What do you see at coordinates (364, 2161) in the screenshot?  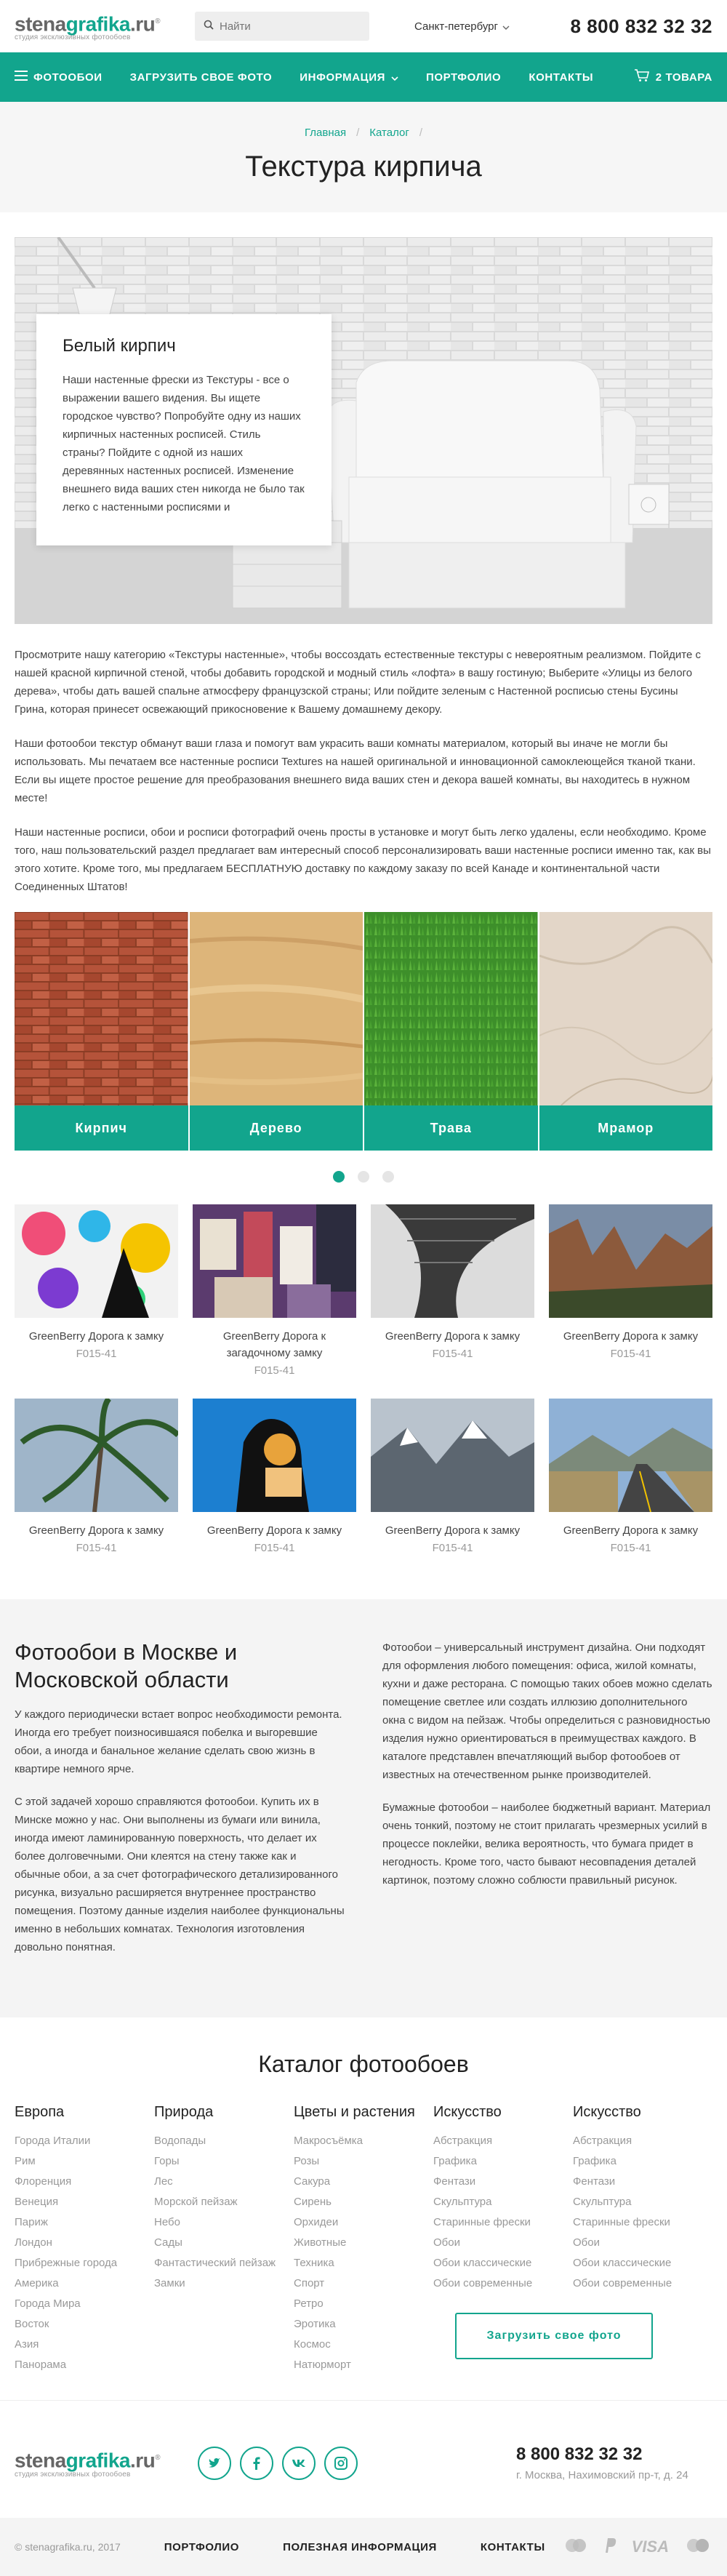 I see `catalog-link: Розы` at bounding box center [364, 2161].